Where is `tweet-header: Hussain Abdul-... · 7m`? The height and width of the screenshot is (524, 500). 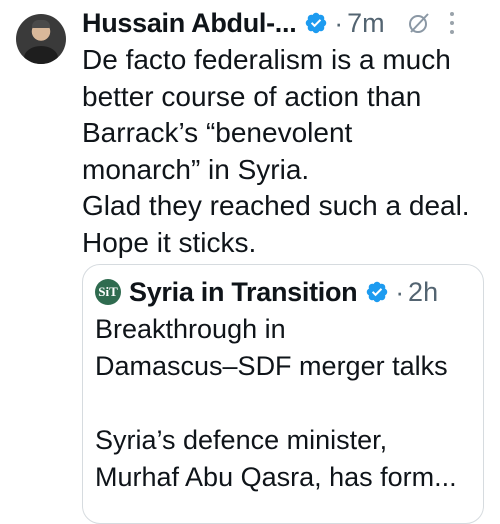
tweet-header: Hussain Abdul-... · 7m is located at coordinates (286, 23).